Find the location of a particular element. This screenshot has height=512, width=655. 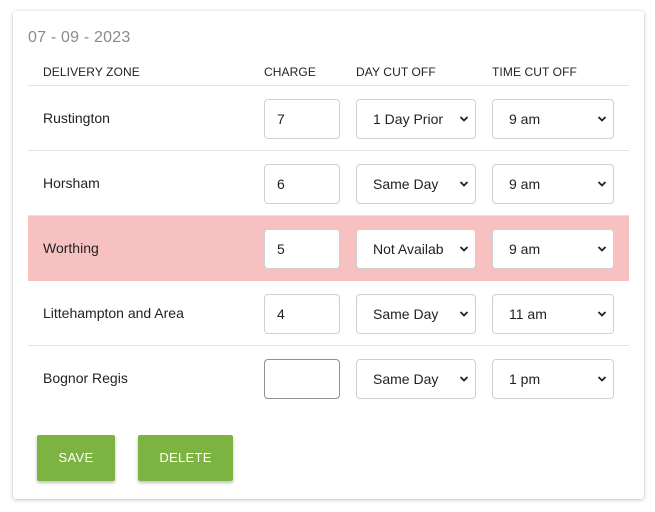

time-cut-off-select: 11 am is located at coordinates (553, 314).